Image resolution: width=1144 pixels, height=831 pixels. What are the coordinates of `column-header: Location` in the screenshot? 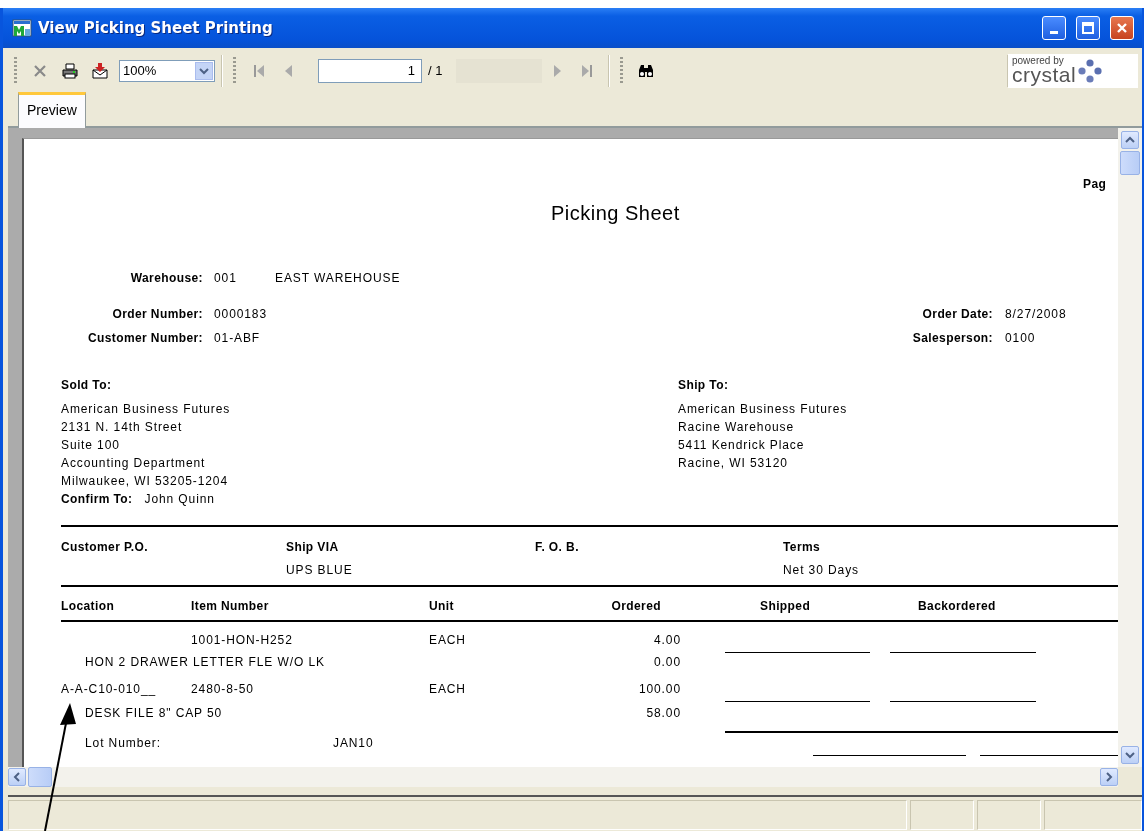 It's located at (88, 606).